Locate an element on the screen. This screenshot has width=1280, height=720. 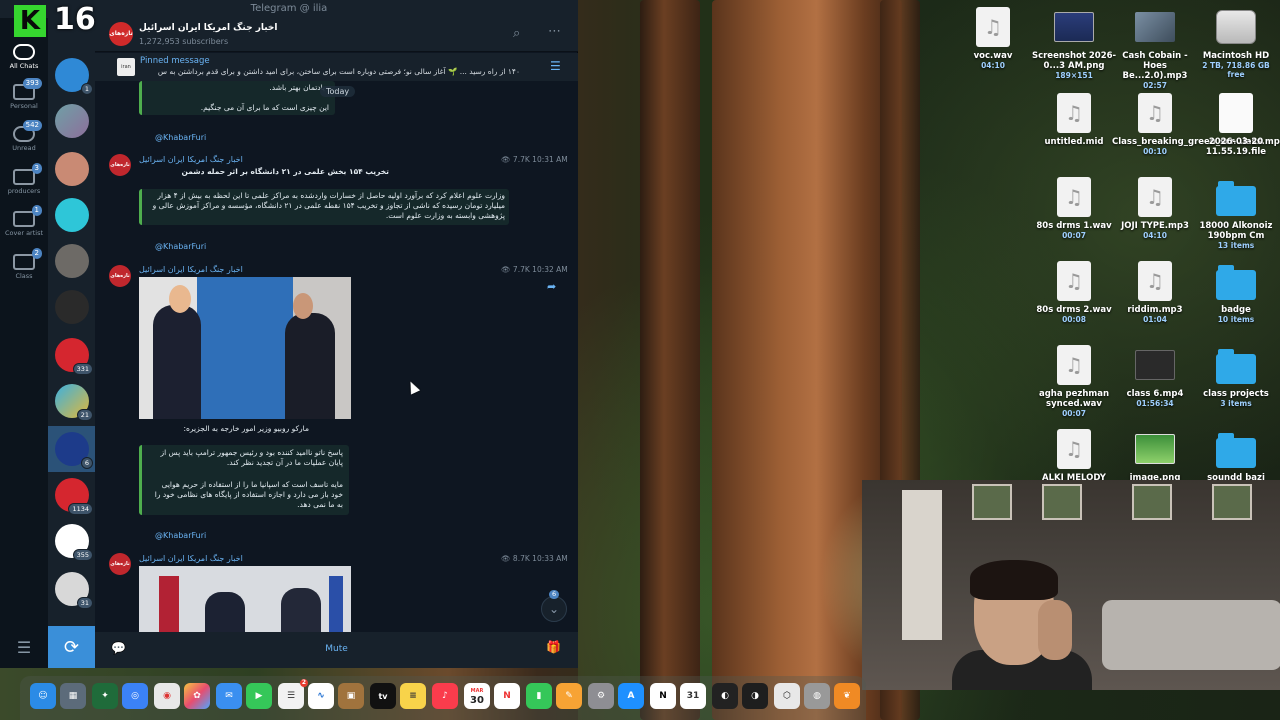
channel-title: اخبار جنگ امریکا ایران اسرائیل is located at coordinates (208, 28).